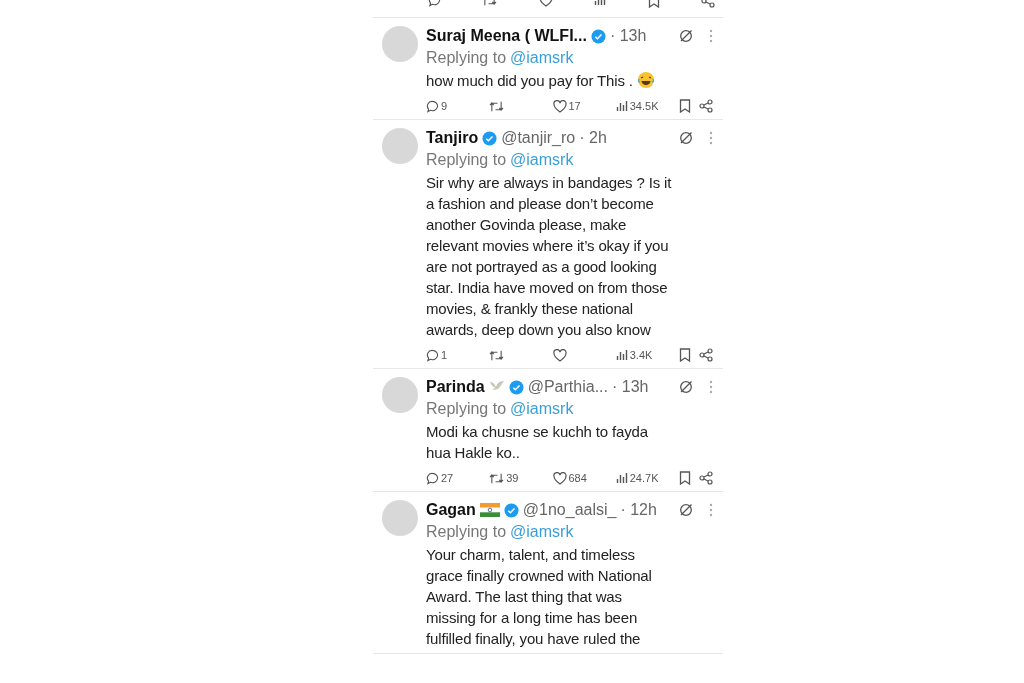  Describe the element at coordinates (593, 138) in the screenshot. I see `timestamp: · 2h` at that location.